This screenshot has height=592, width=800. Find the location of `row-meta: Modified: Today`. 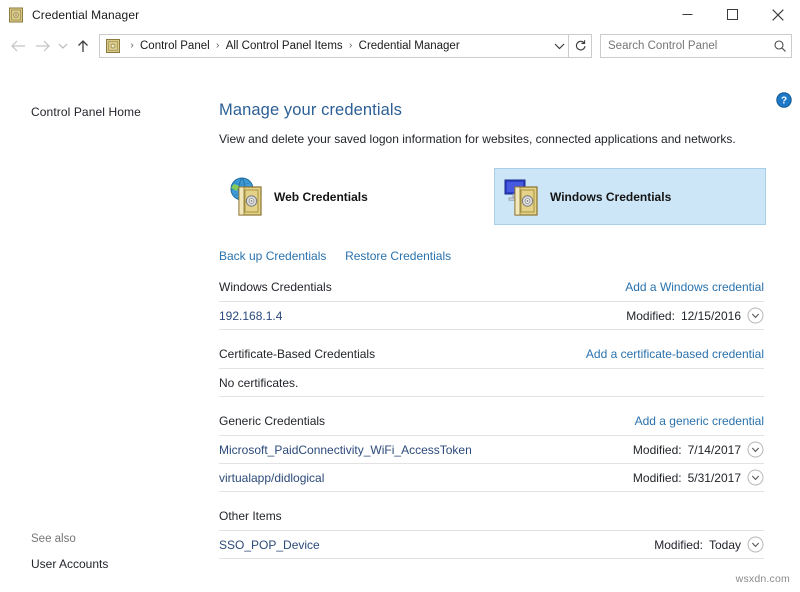

row-meta: Modified: Today is located at coordinates (709, 544).